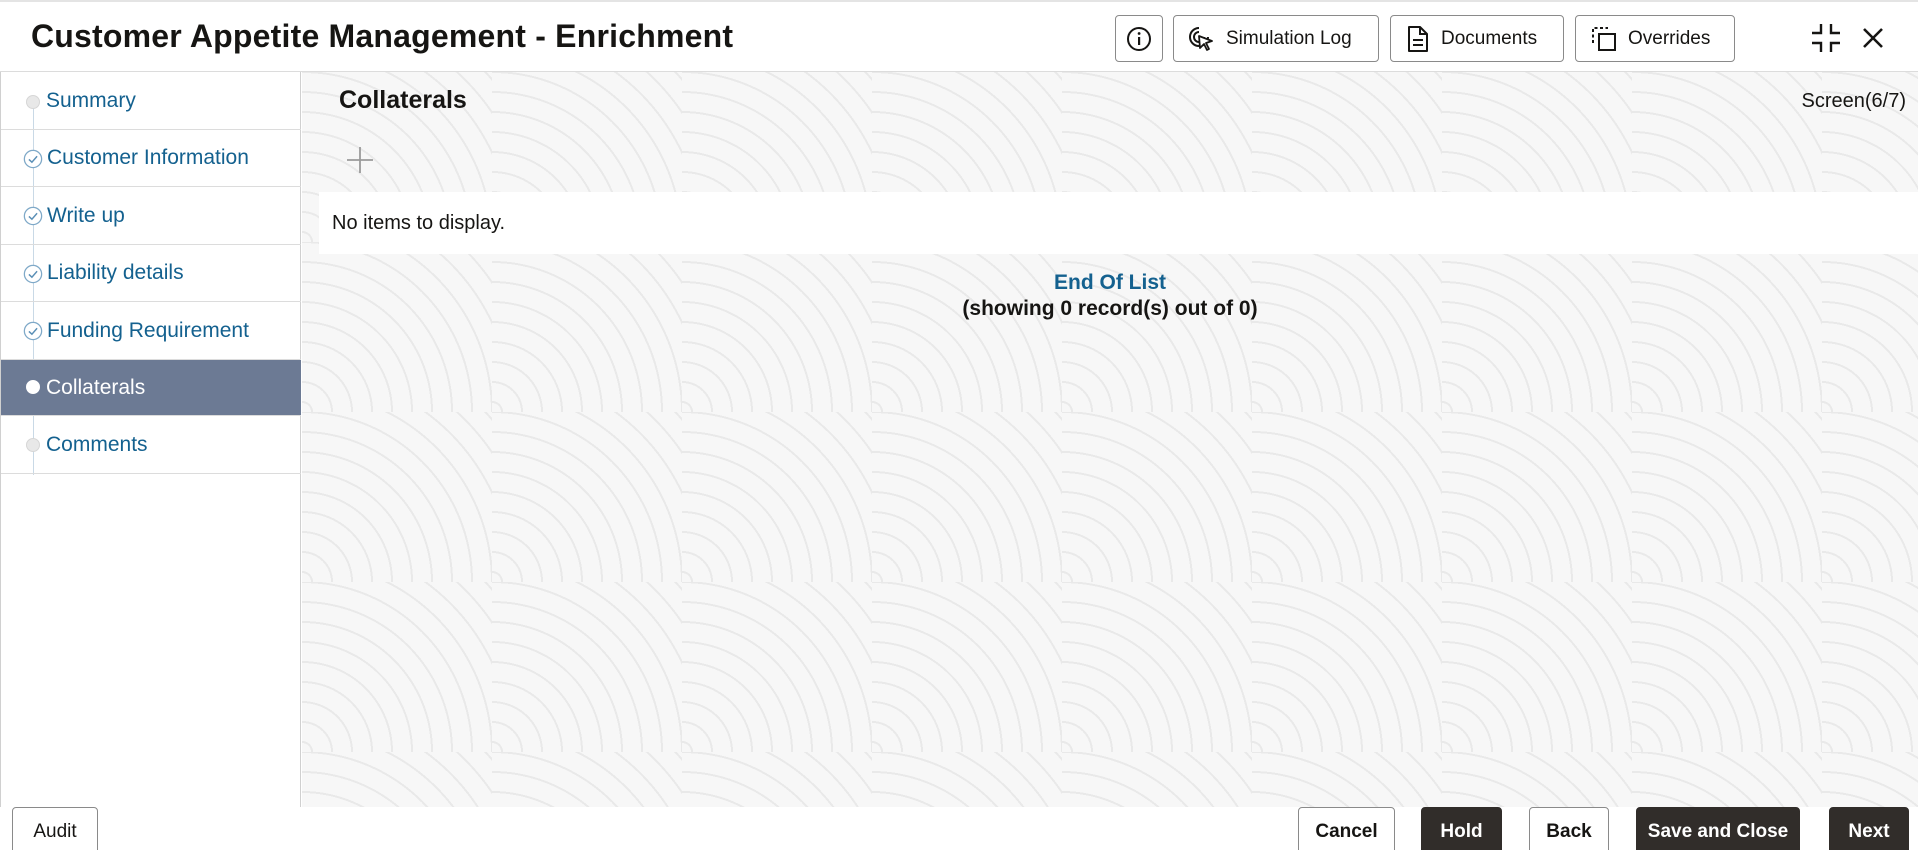 This screenshot has width=1918, height=850. I want to click on screen-indicator: Screen(6/7), so click(1854, 101).